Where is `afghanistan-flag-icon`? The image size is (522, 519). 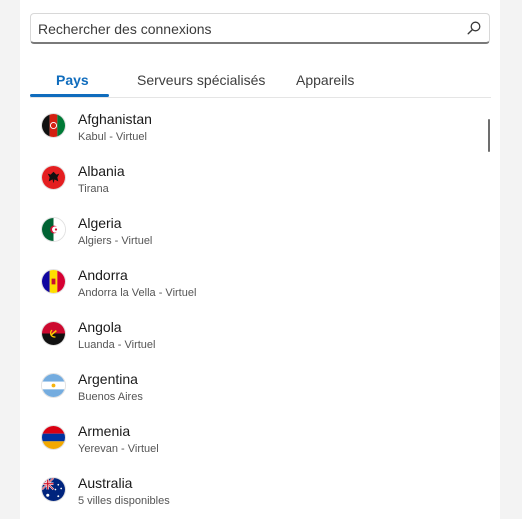
afghanistan-flag-icon is located at coordinates (53, 125).